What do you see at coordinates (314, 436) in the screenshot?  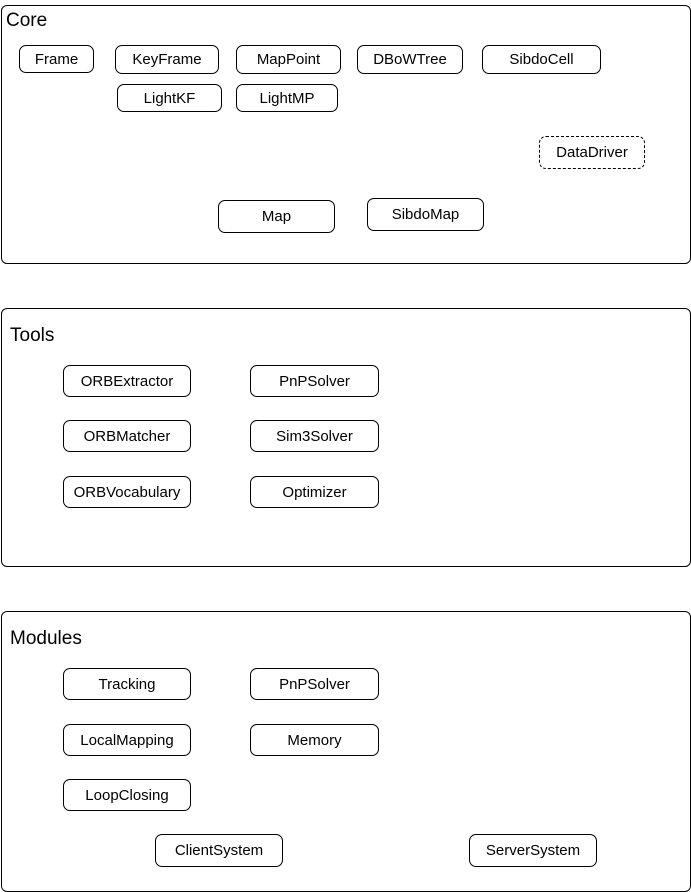 I see `sim3solver-node: Sim3Solver` at bounding box center [314, 436].